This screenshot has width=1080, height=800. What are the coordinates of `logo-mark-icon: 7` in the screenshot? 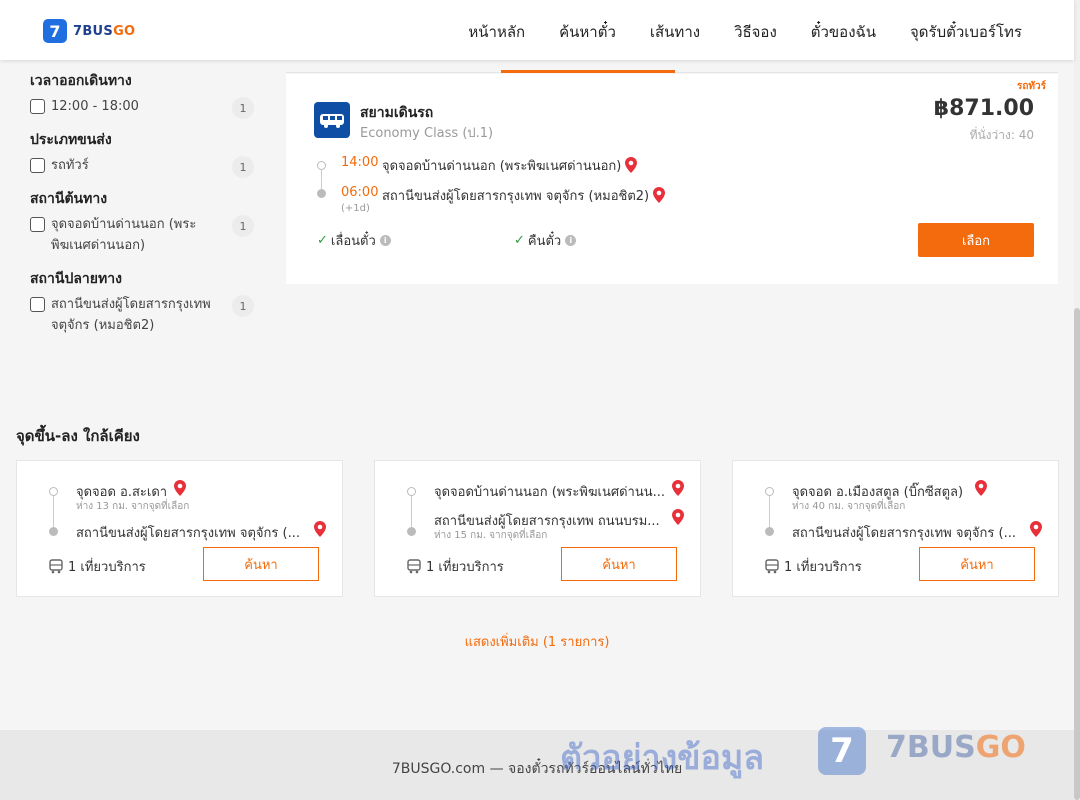 It's located at (55, 31).